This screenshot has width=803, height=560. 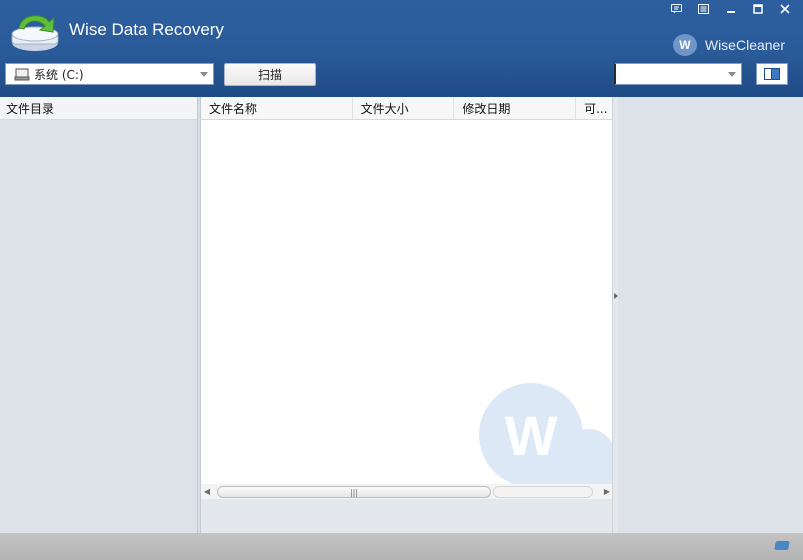 What do you see at coordinates (277, 108) in the screenshot?
I see `column-header-name: 文件名称` at bounding box center [277, 108].